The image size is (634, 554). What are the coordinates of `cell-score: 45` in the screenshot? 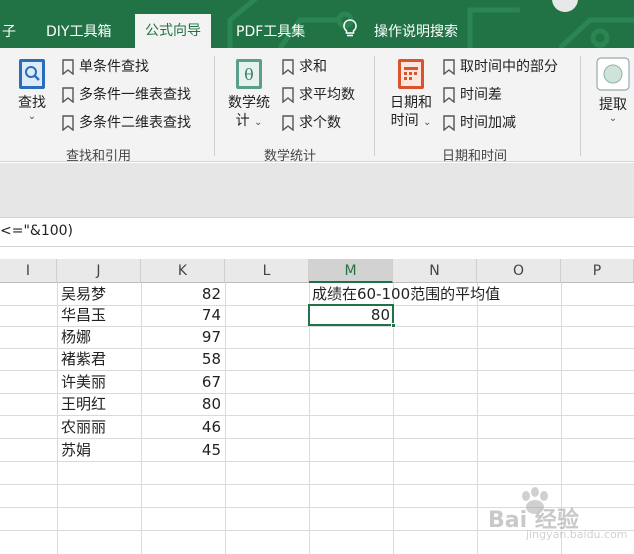 It's located at (181, 450).